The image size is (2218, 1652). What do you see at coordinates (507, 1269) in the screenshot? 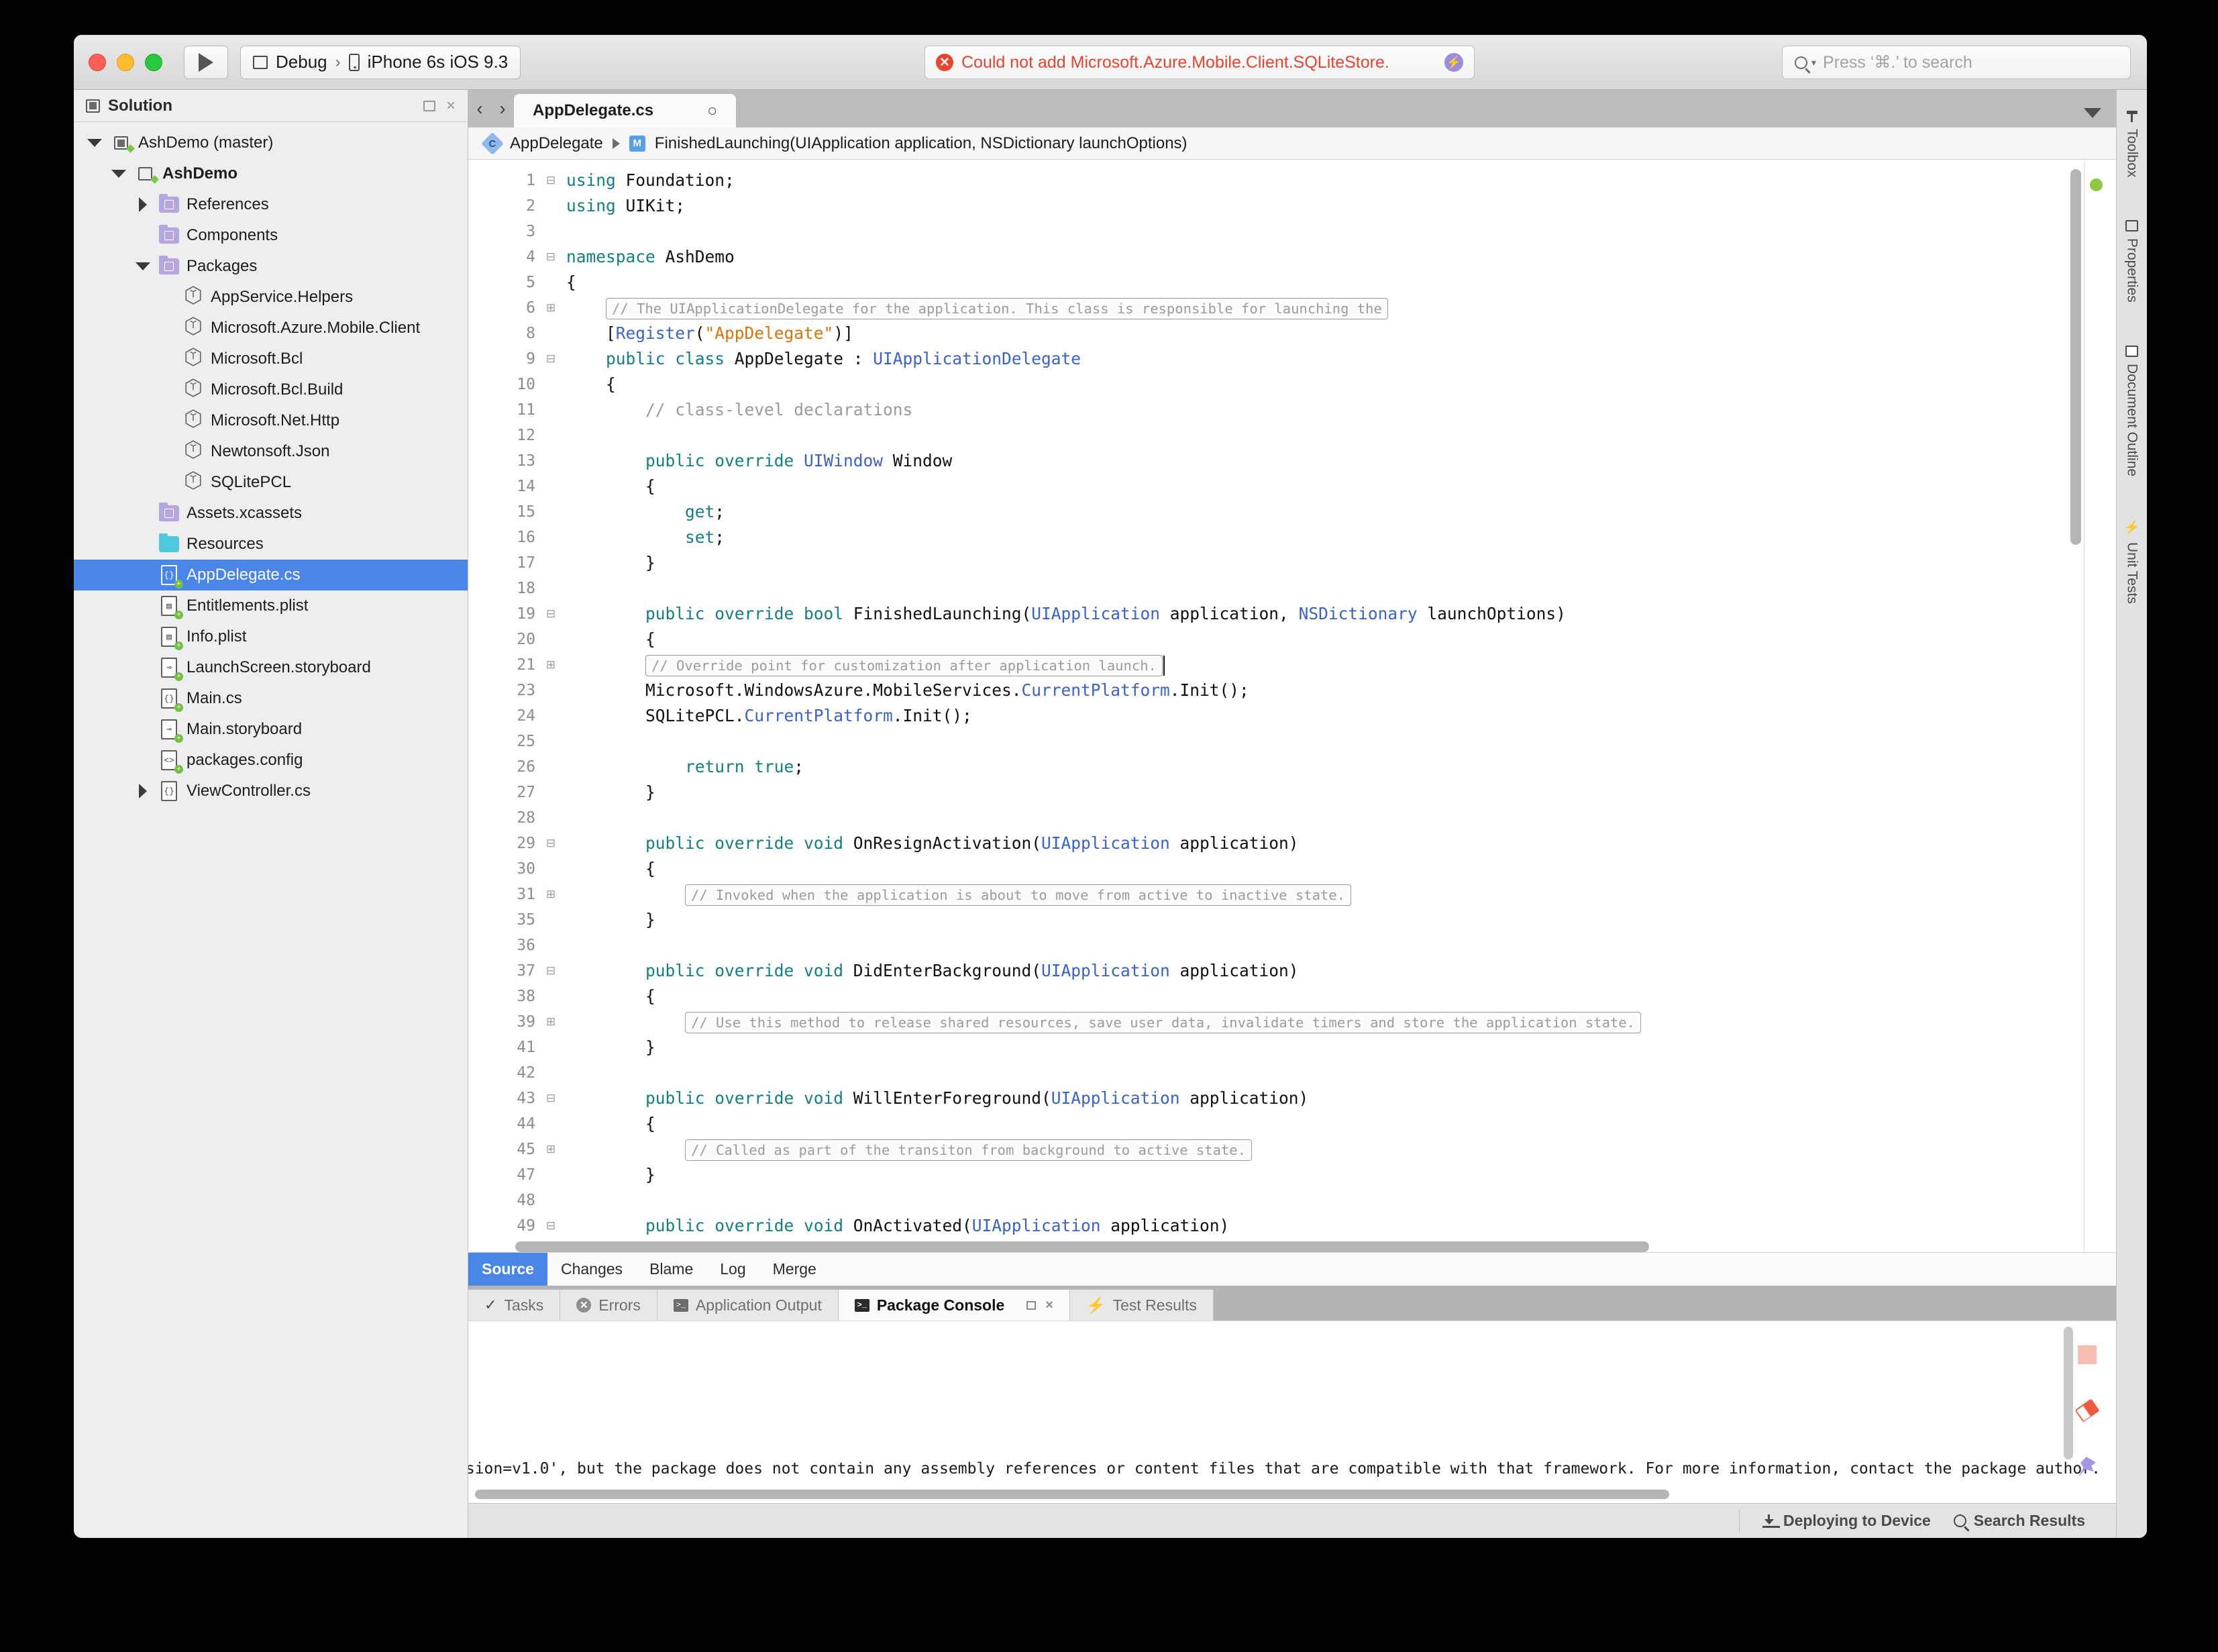
I see `source-tab-source: Source` at bounding box center [507, 1269].